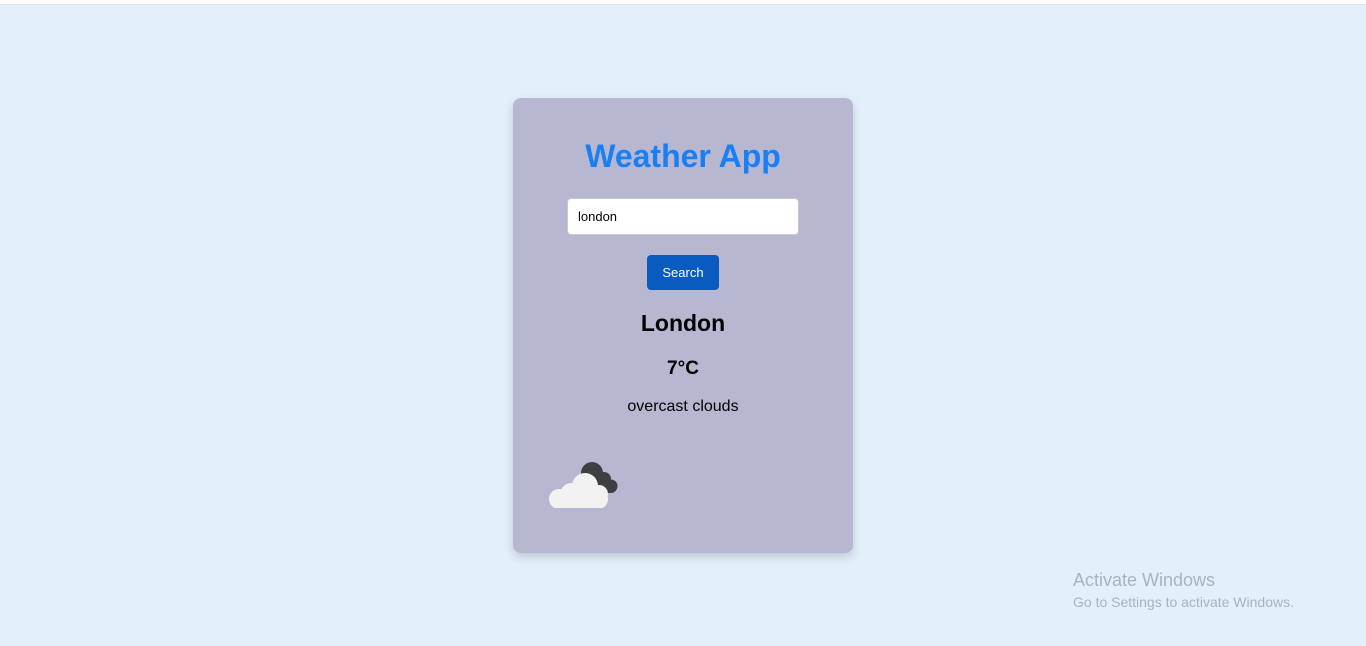 The width and height of the screenshot is (1366, 646). What do you see at coordinates (683, 2) in the screenshot?
I see `top-border` at bounding box center [683, 2].